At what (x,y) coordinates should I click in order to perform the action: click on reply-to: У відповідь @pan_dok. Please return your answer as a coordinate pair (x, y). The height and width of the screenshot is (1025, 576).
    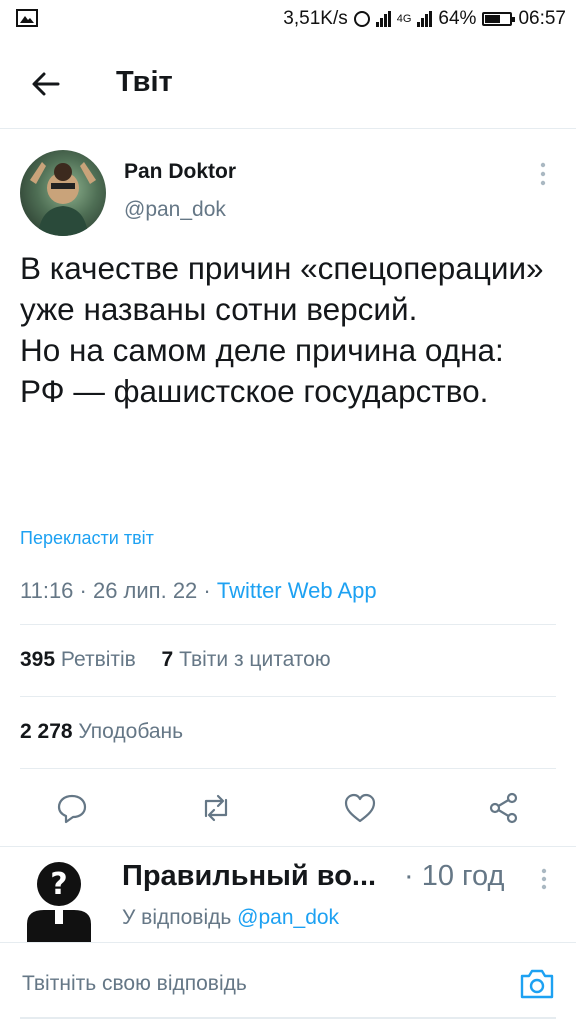
    Looking at the image, I should click on (230, 918).